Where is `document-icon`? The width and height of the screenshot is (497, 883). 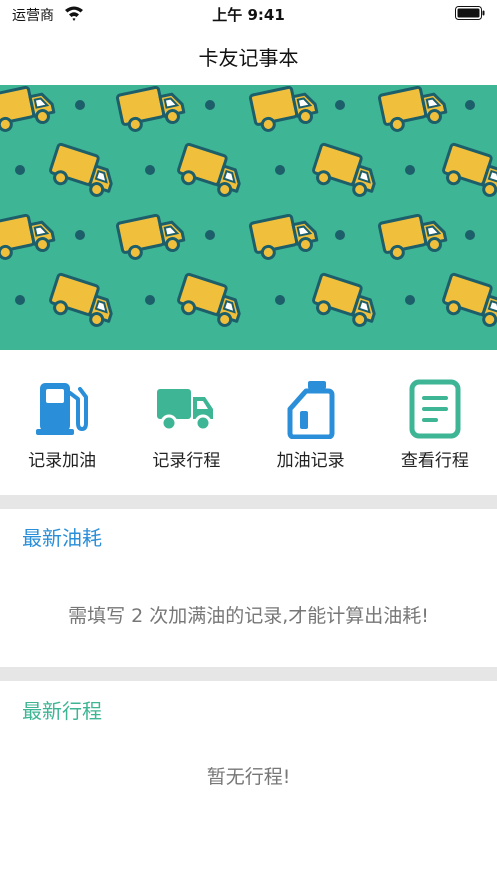
document-icon is located at coordinates (435, 409).